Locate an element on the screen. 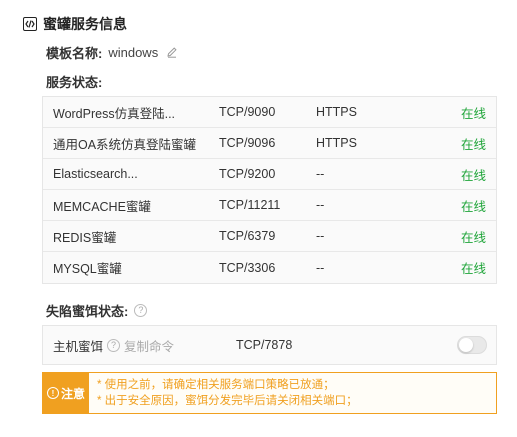 The image size is (517, 437). service-name: REDIS蜜罐 is located at coordinates (85, 237).